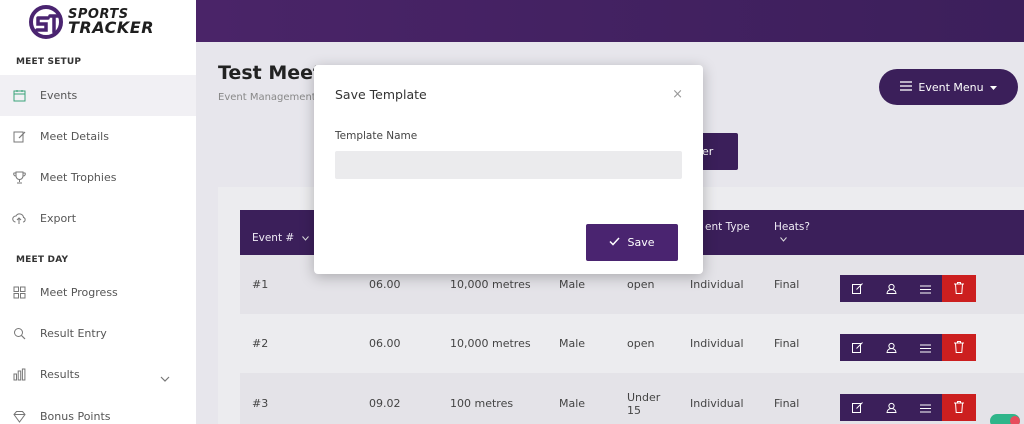 The width and height of the screenshot is (1024, 424). What do you see at coordinates (508, 165) in the screenshot?
I see `template-name-input` at bounding box center [508, 165].